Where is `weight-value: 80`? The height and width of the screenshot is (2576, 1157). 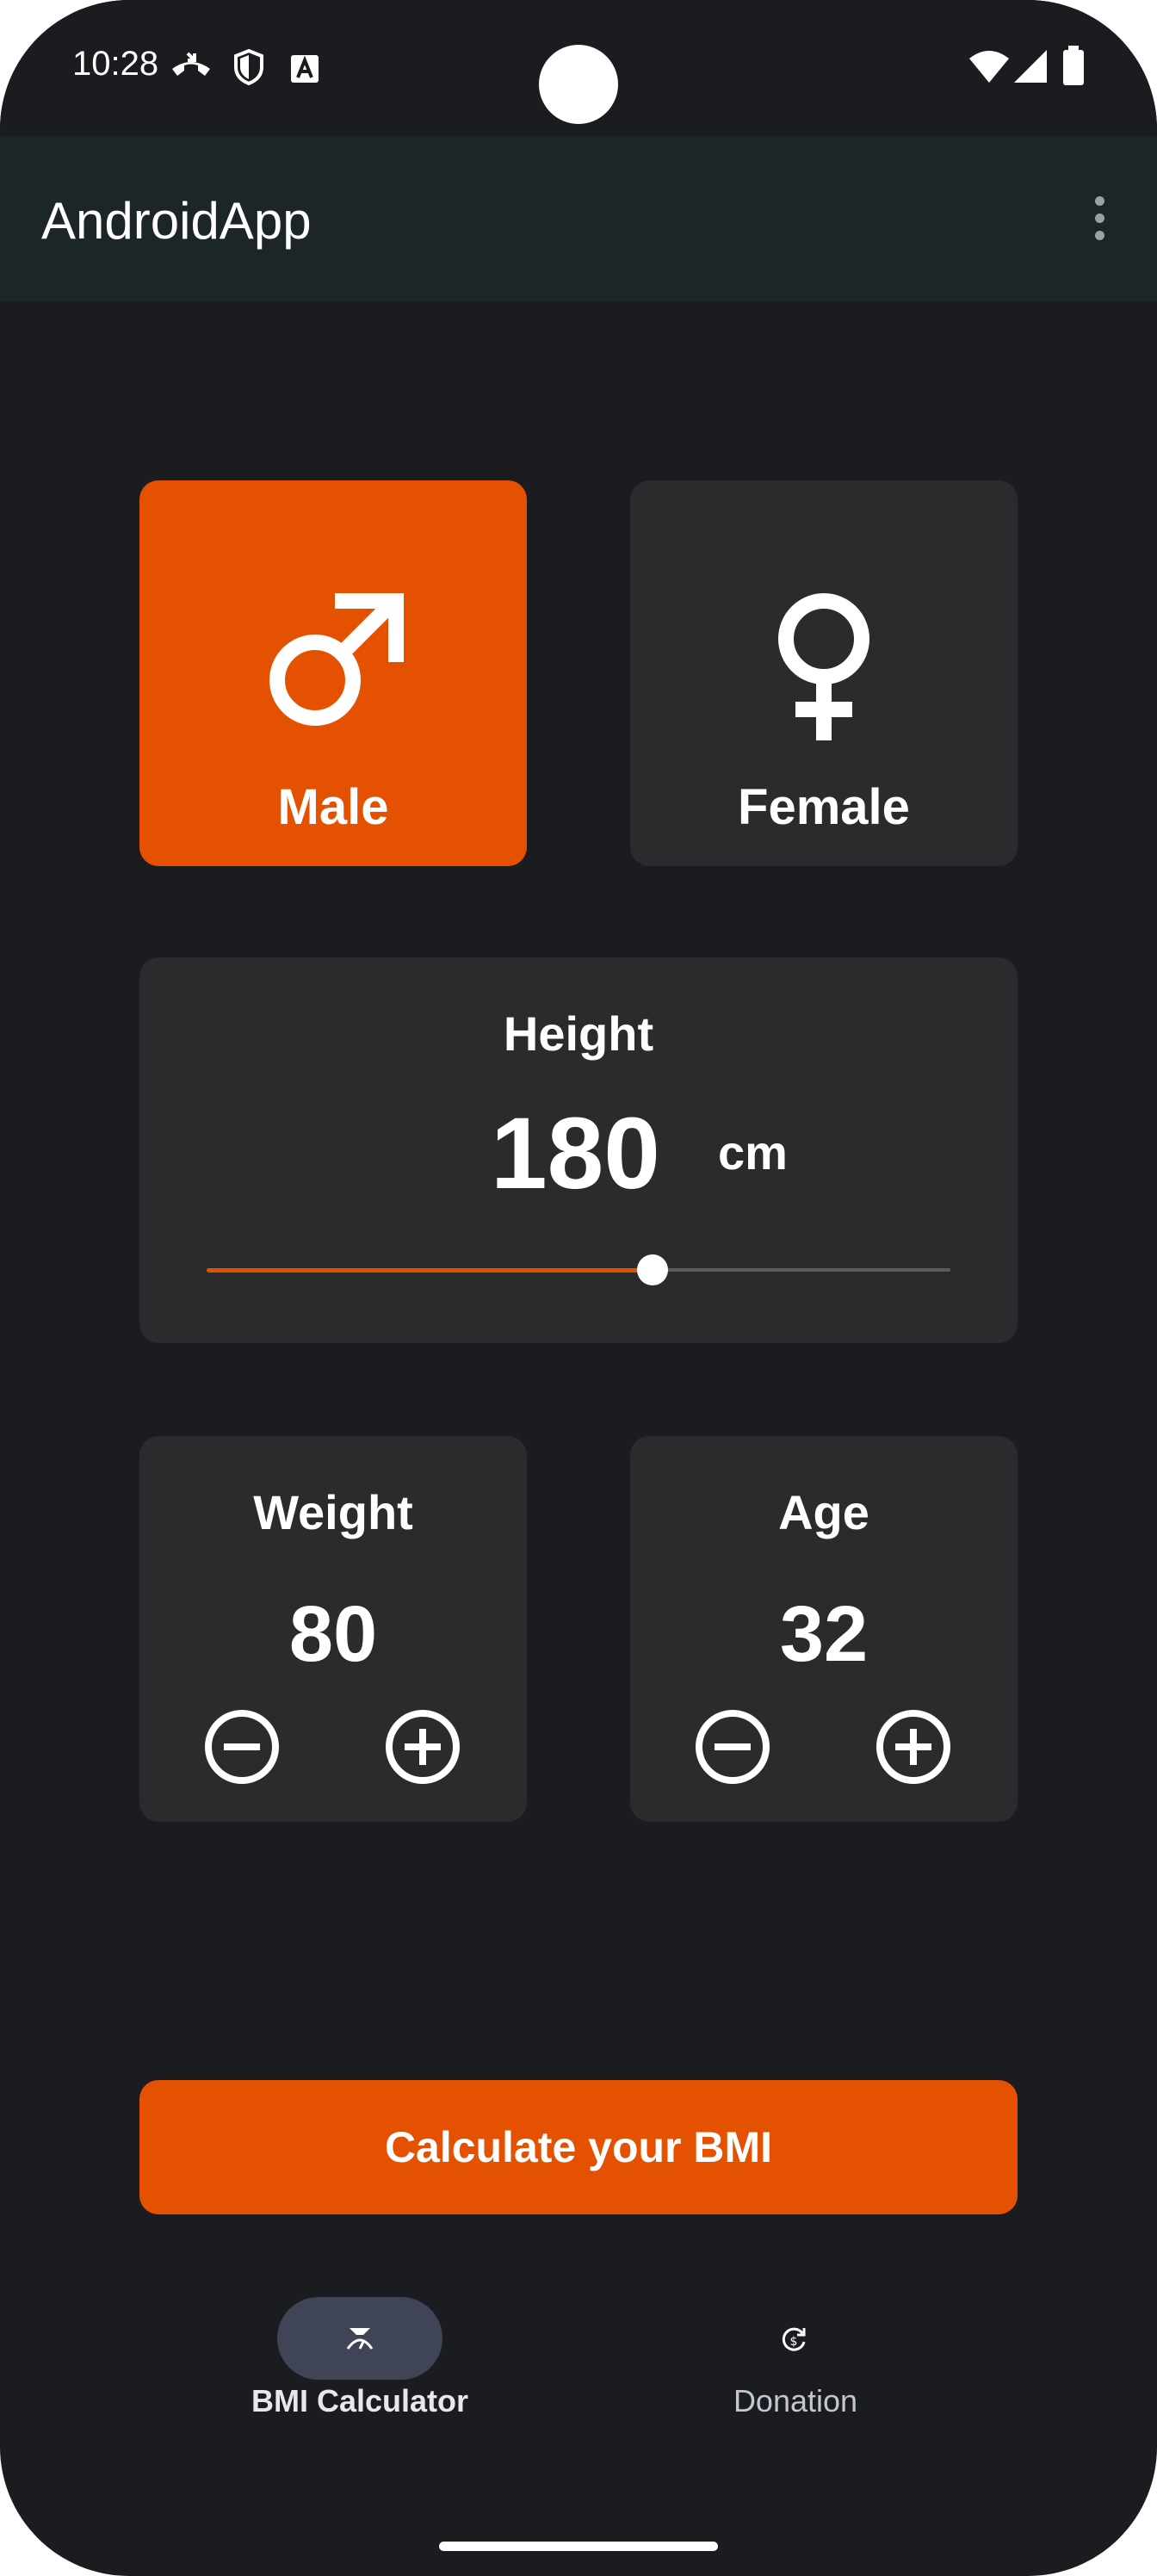 weight-value: 80 is located at coordinates (333, 1634).